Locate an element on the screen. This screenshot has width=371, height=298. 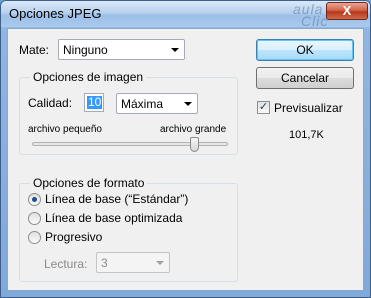
quality-slider-thumb is located at coordinates (195, 144).